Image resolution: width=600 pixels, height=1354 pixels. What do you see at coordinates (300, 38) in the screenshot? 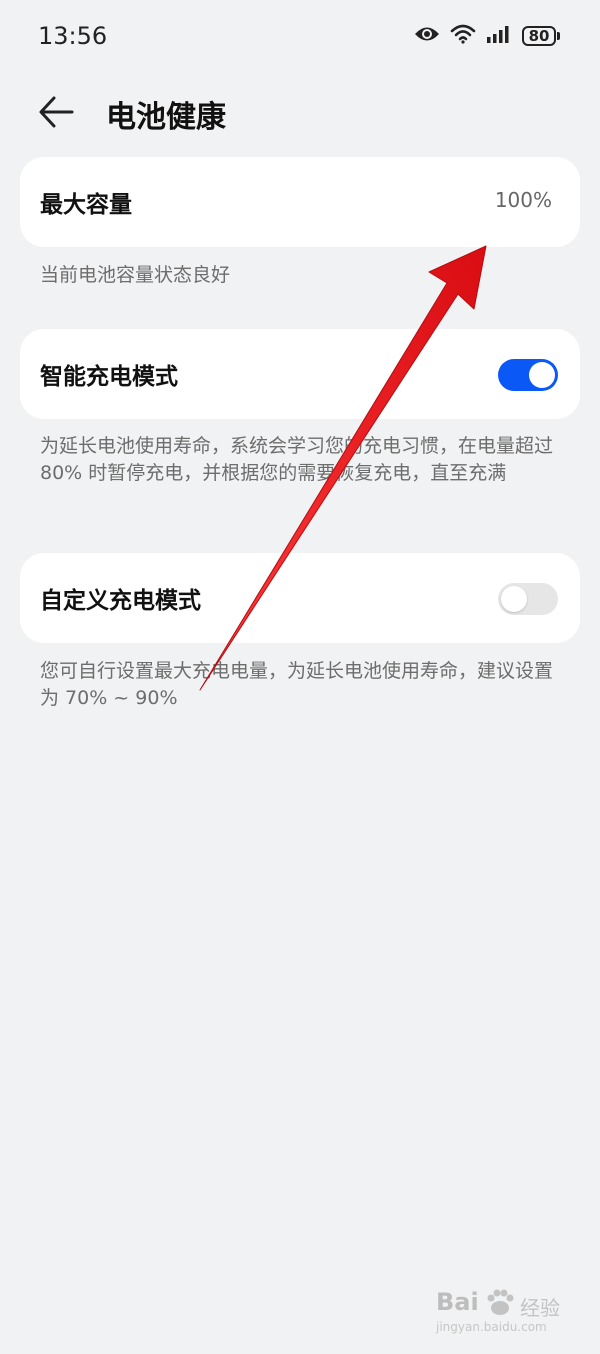
I see `status-bar: 13:56 80` at bounding box center [300, 38].